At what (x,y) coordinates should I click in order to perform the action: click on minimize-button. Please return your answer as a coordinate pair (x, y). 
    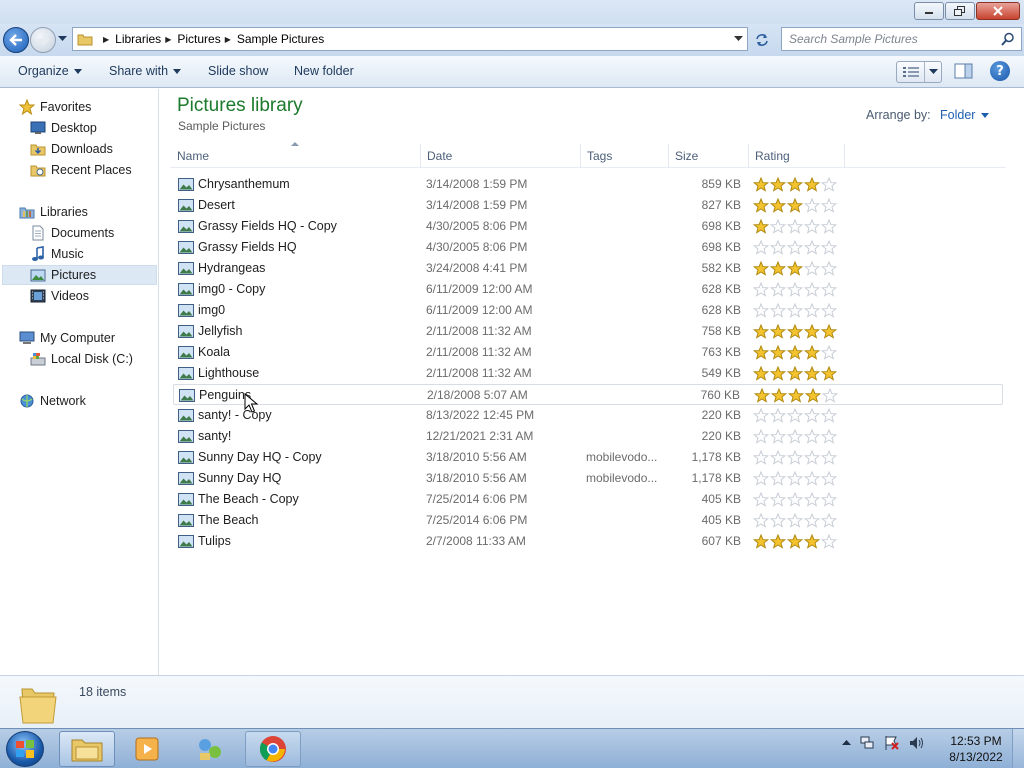
    Looking at the image, I should click on (929, 11).